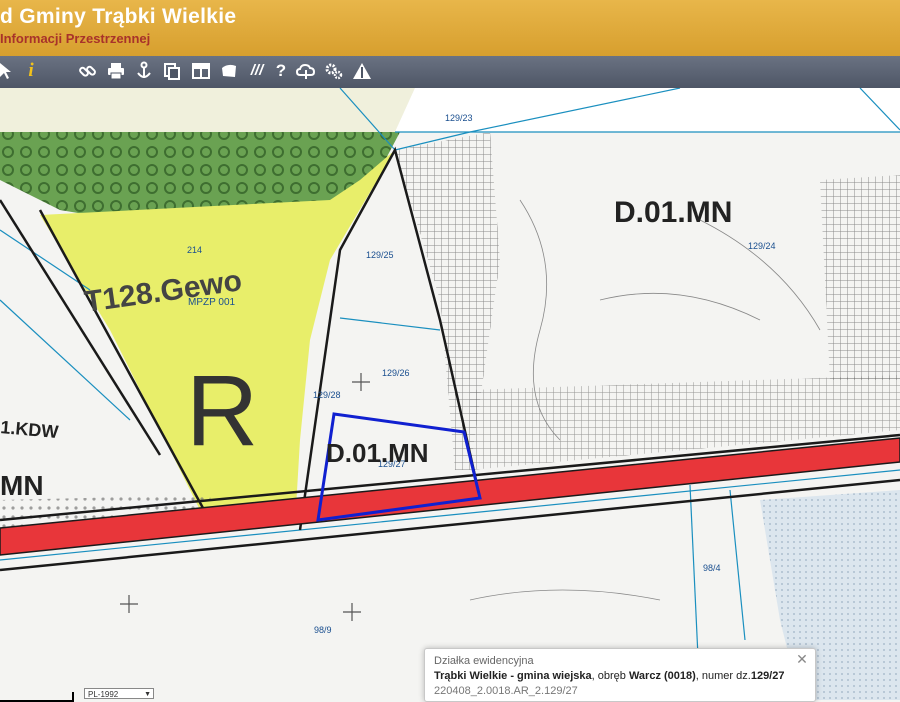  What do you see at coordinates (323, 630) in the screenshot?
I see `parcel-label-98-9: 98/9` at bounding box center [323, 630].